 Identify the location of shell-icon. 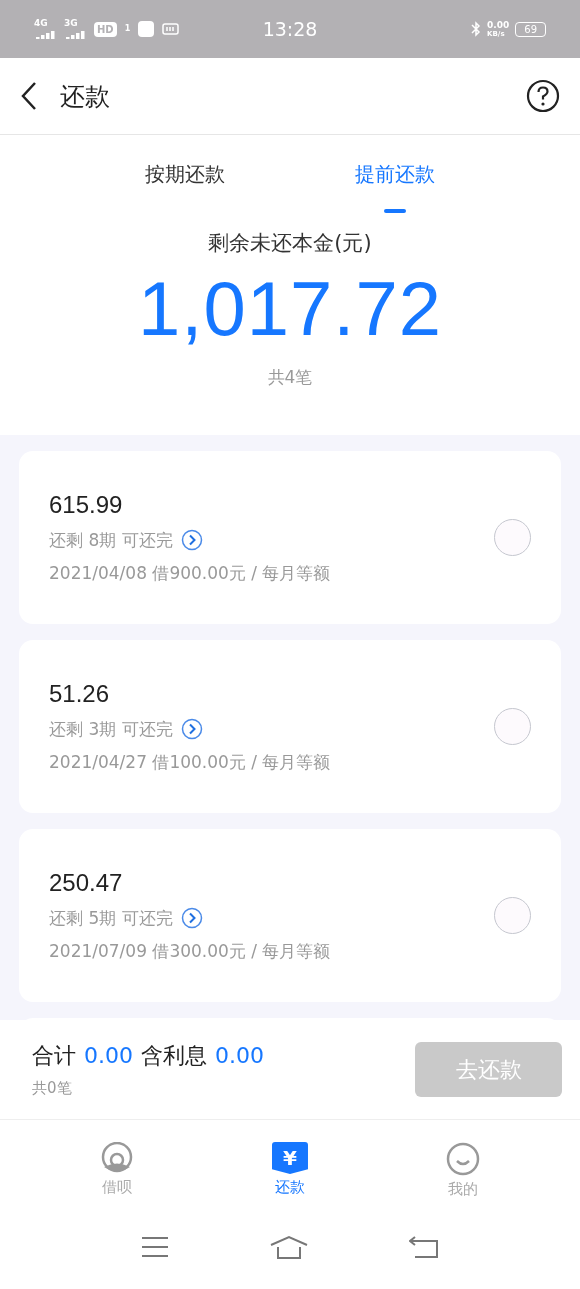
(116, 1158).